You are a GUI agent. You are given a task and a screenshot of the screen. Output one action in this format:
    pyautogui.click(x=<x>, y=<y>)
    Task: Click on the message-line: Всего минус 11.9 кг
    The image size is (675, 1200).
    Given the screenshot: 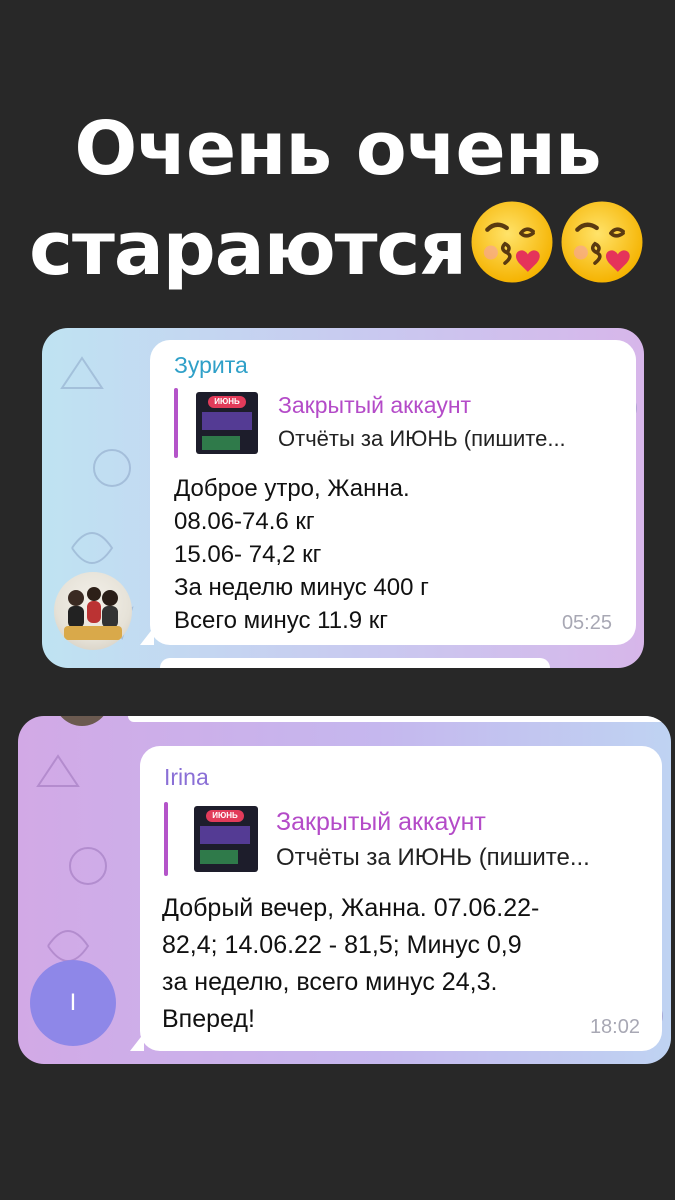 What is the action you would take?
    pyautogui.click(x=281, y=620)
    